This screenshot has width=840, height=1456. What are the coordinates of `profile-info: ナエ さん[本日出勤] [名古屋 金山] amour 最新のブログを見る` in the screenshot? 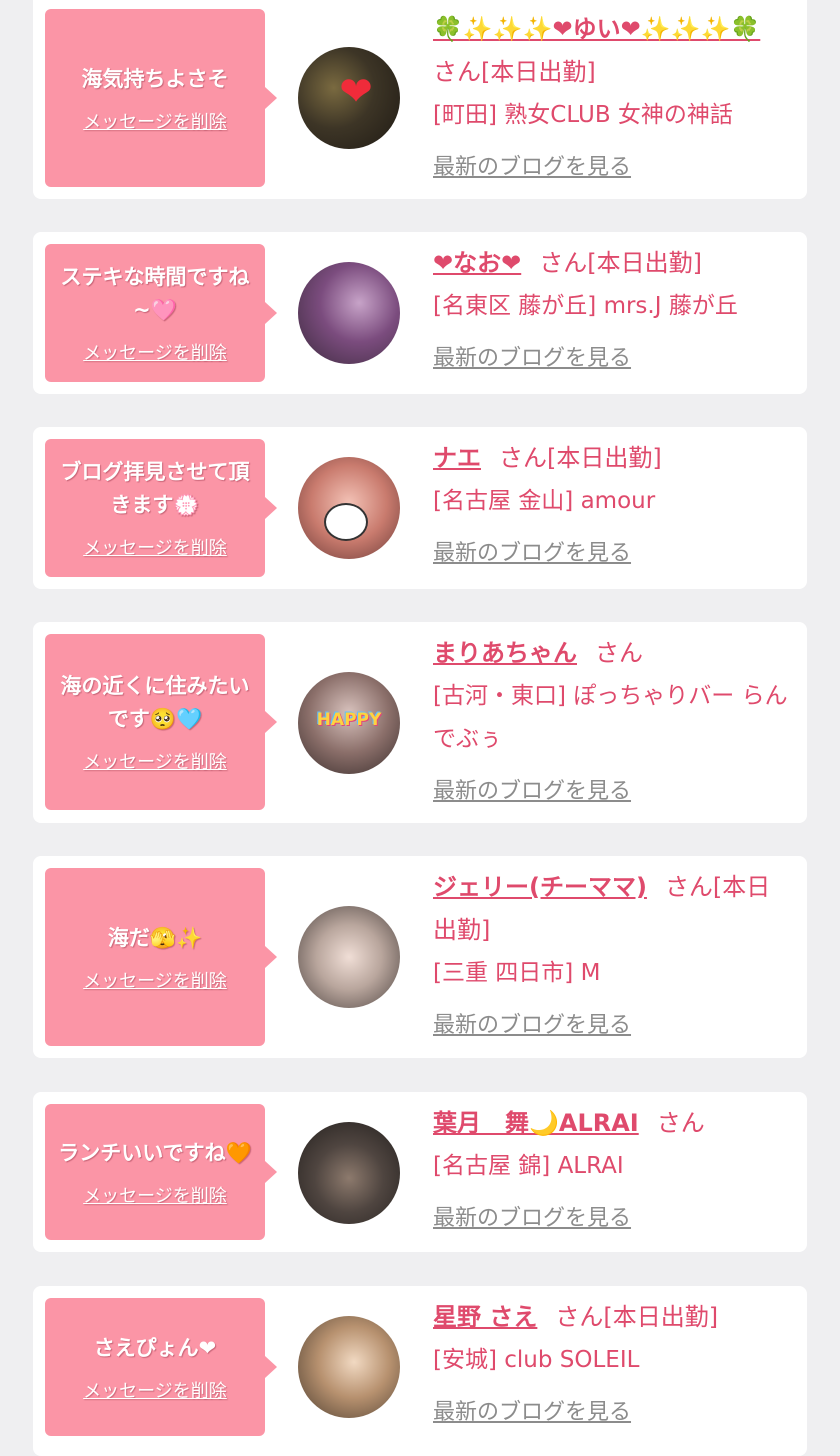 It's located at (613, 502).